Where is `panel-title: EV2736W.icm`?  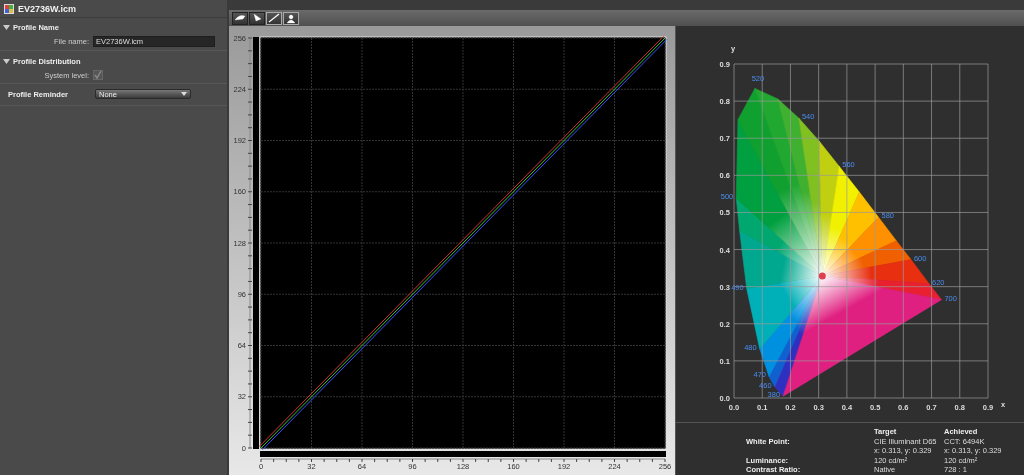 panel-title: EV2736W.icm is located at coordinates (47, 8).